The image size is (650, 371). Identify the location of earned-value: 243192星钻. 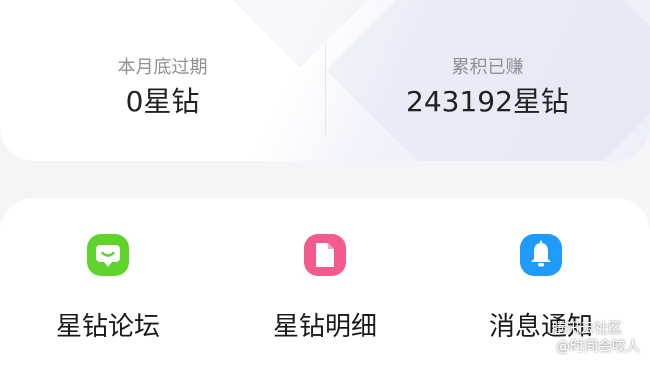
(487, 101).